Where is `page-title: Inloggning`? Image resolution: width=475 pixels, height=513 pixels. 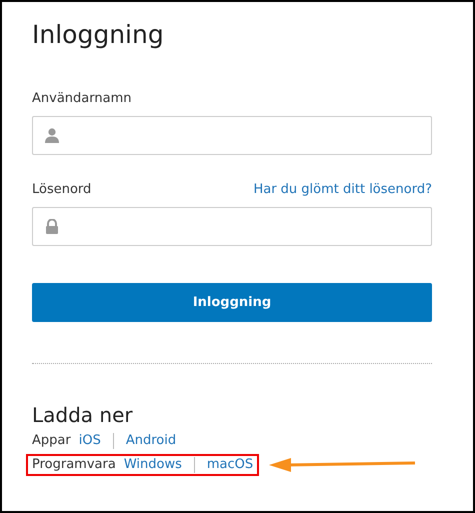 page-title: Inloggning is located at coordinates (98, 35).